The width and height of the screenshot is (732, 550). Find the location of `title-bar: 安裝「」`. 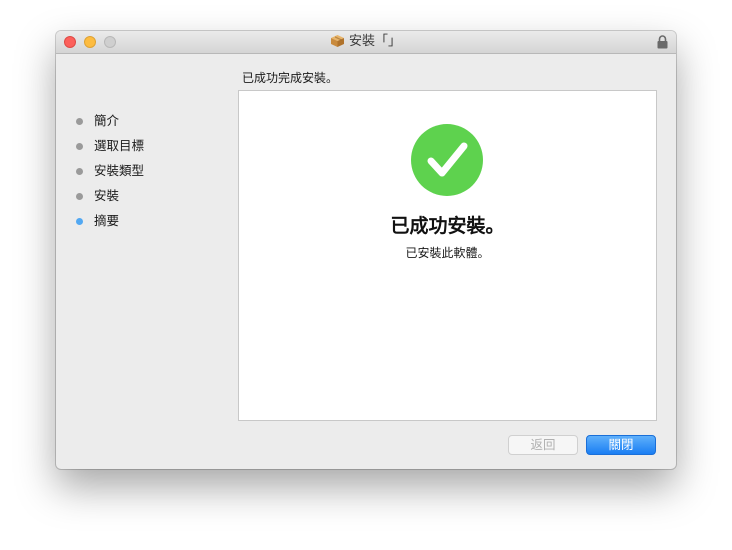

title-bar: 安裝「」 is located at coordinates (366, 42).